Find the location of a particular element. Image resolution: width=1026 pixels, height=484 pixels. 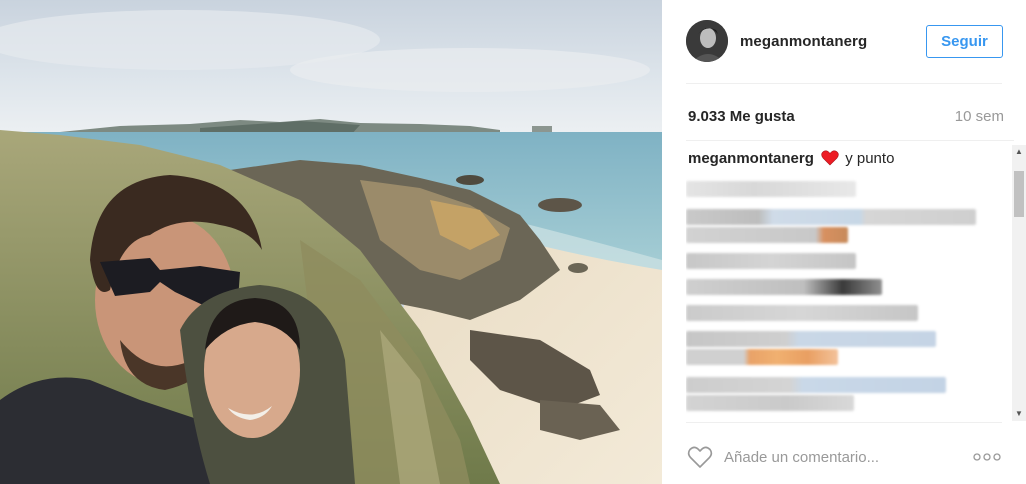

profile-photo-icon is located at coordinates (707, 41).